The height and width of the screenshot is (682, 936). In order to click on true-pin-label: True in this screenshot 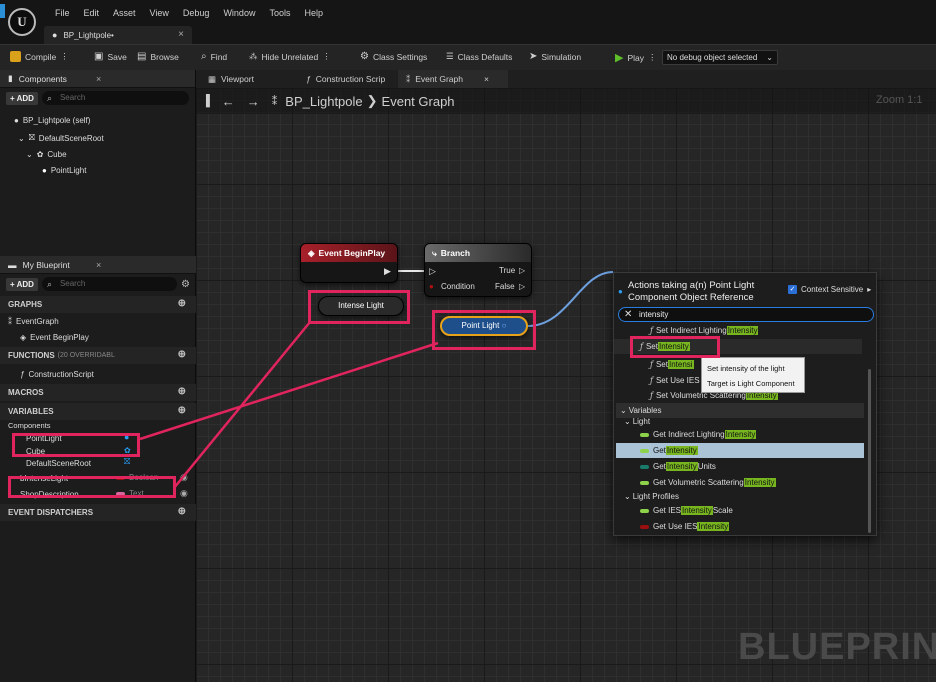, I will do `click(507, 270)`.